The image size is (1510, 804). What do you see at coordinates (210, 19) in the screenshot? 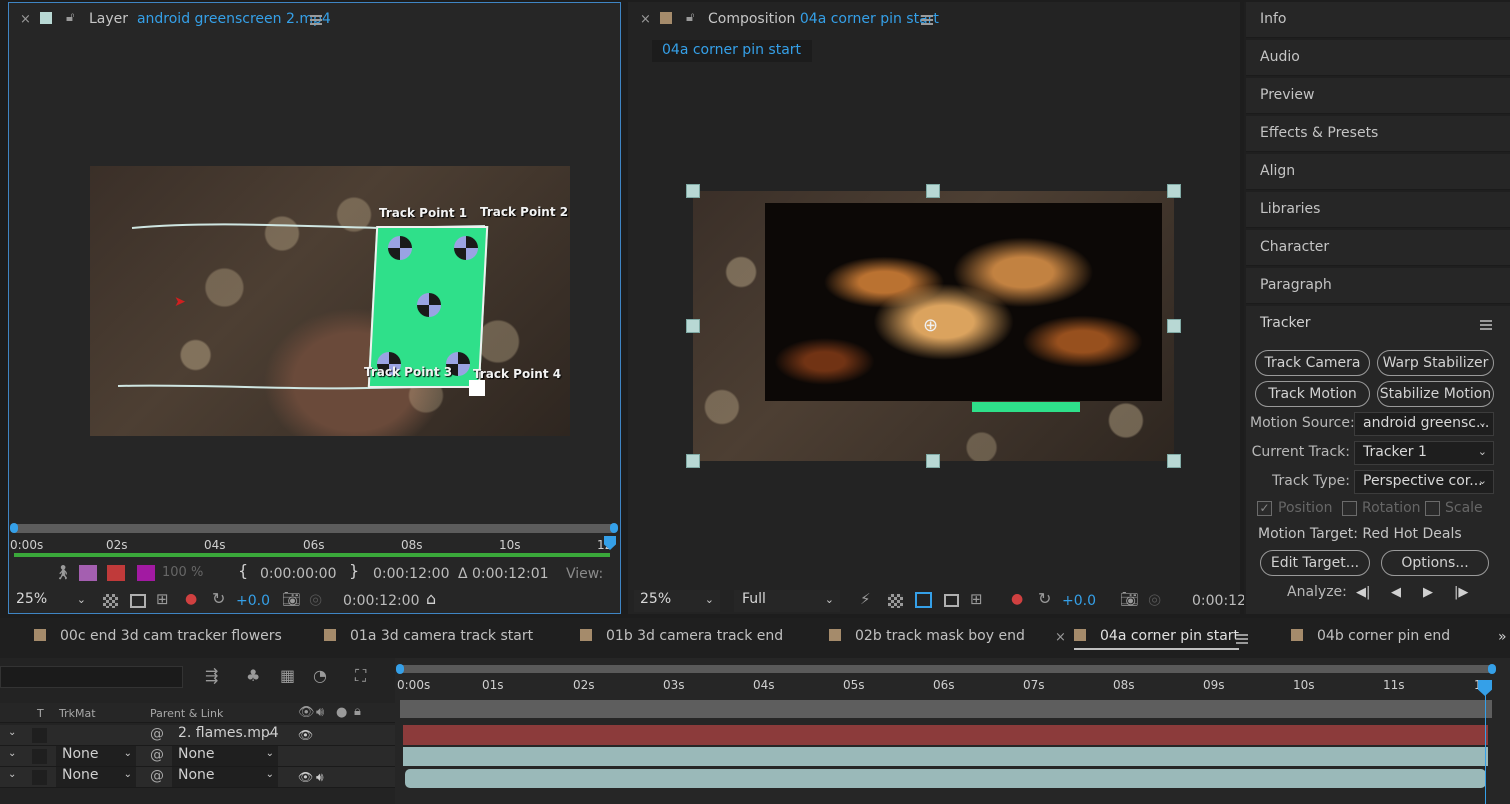
I see `layer-panel-title: Layer android greenscreen 2.mp4` at bounding box center [210, 19].